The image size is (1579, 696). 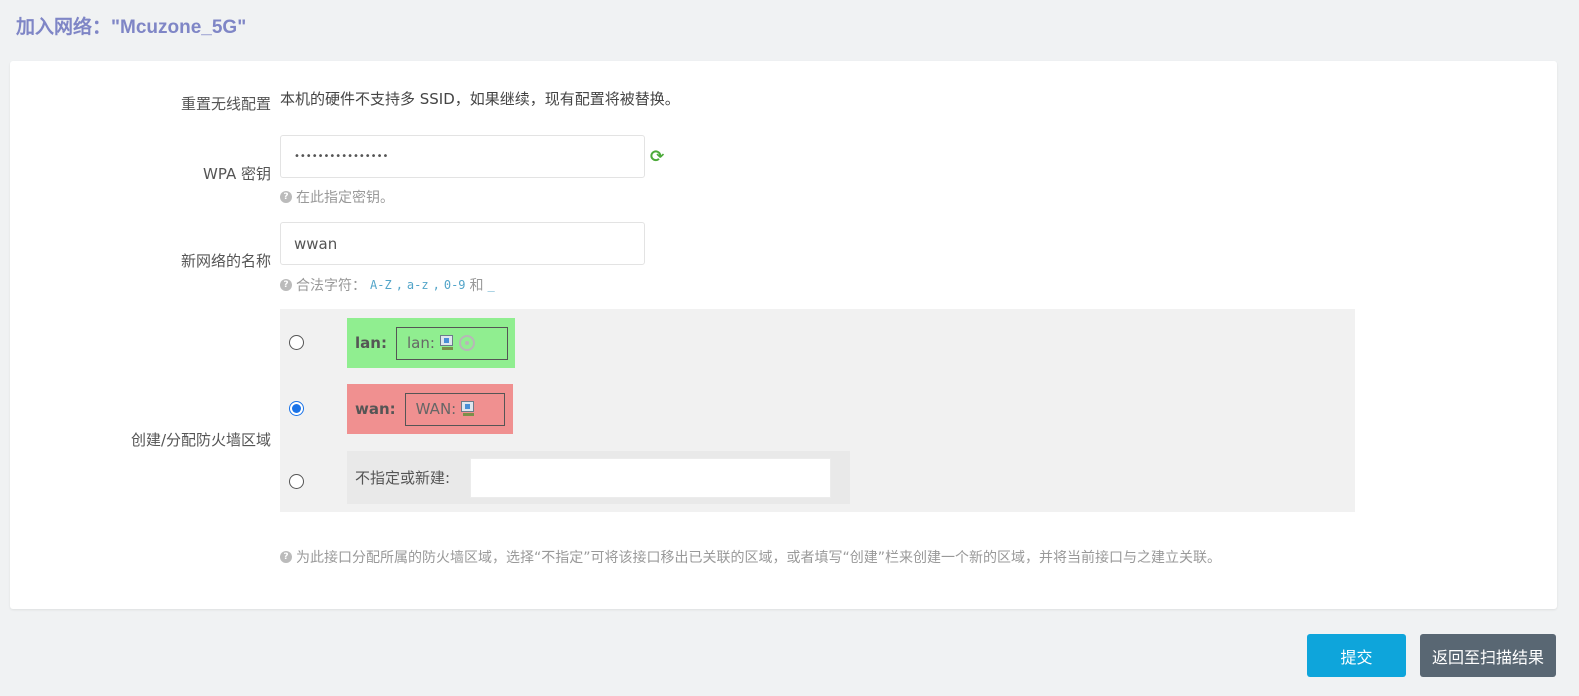 What do you see at coordinates (331, 286) in the screenshot?
I see `network-name-hint-prefix: 合法字符：` at bounding box center [331, 286].